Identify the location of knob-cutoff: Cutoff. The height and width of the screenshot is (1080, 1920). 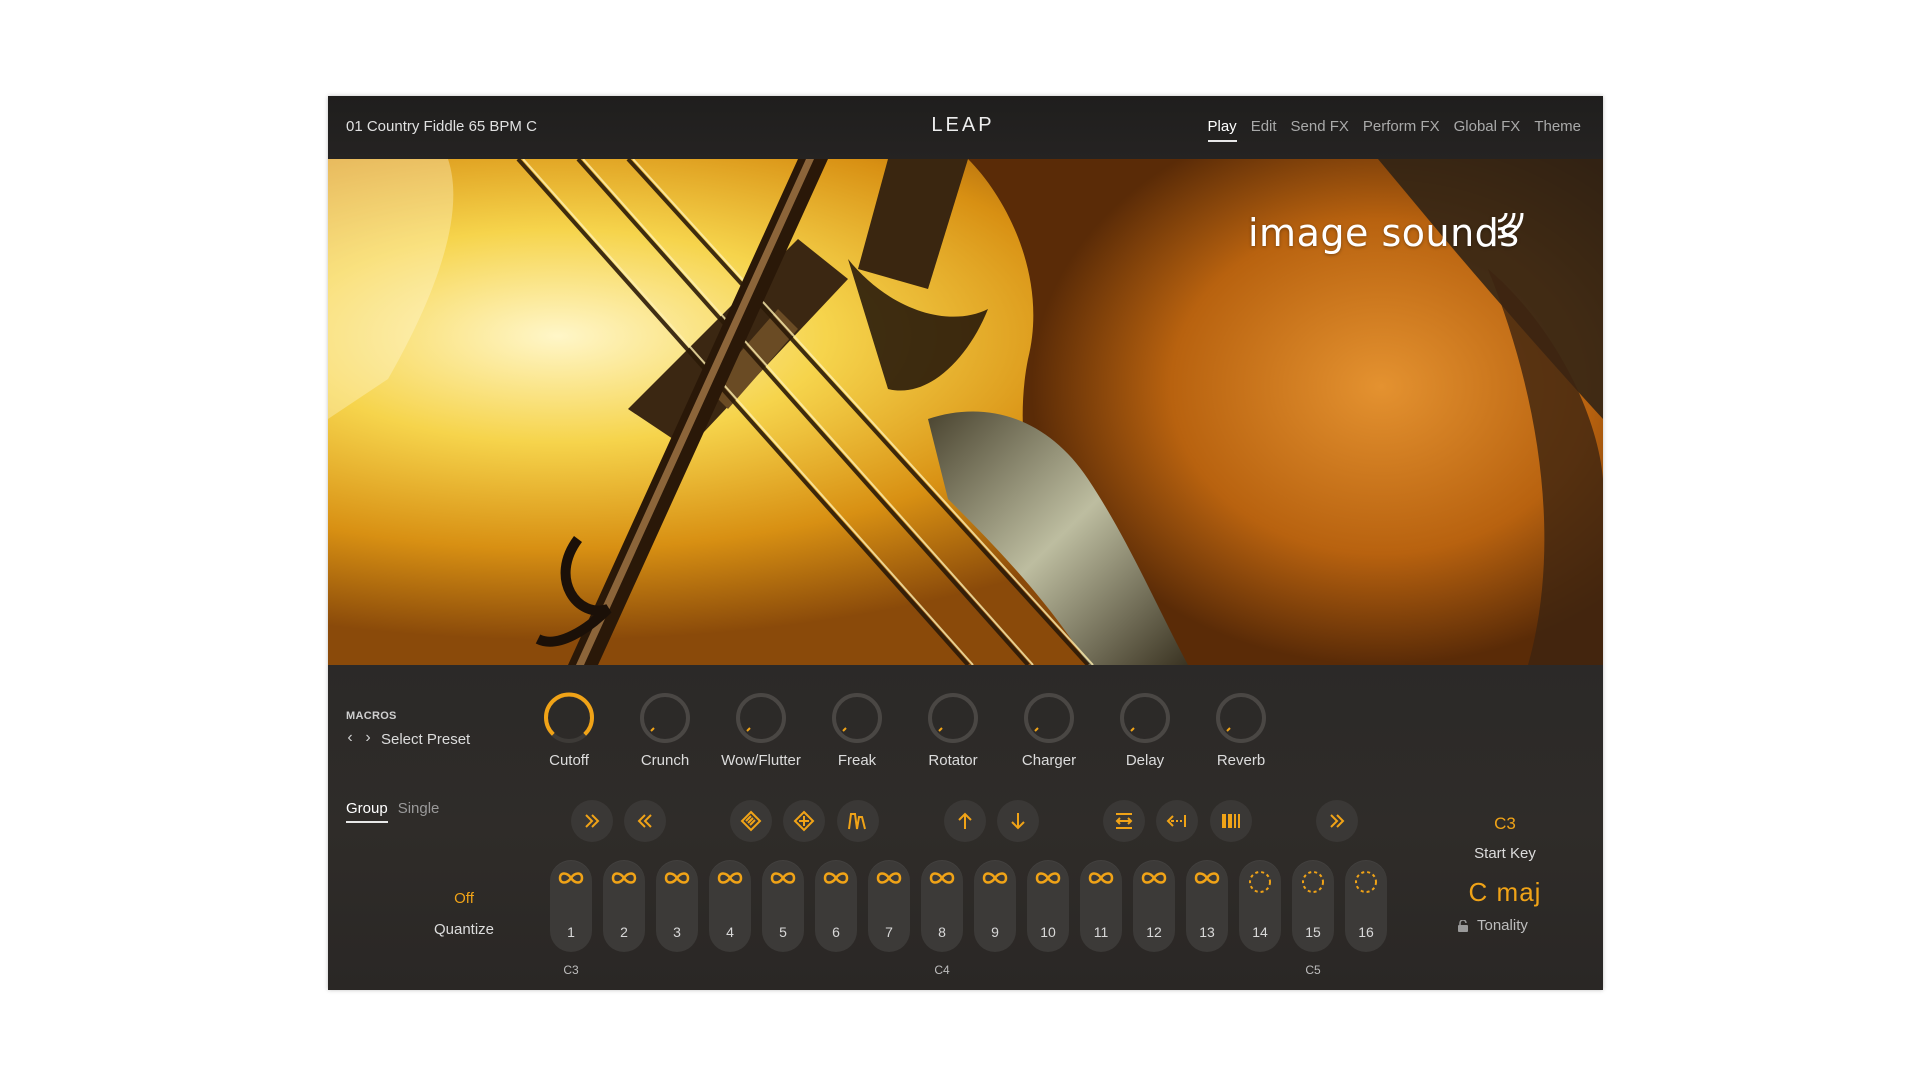
(569, 730).